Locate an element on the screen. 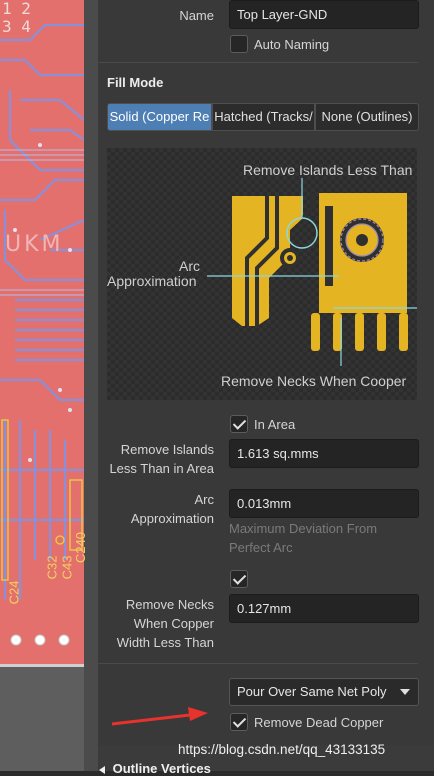 The image size is (434, 776). pour-over-value: Pour Over Same Net Poly is located at coordinates (312, 691).